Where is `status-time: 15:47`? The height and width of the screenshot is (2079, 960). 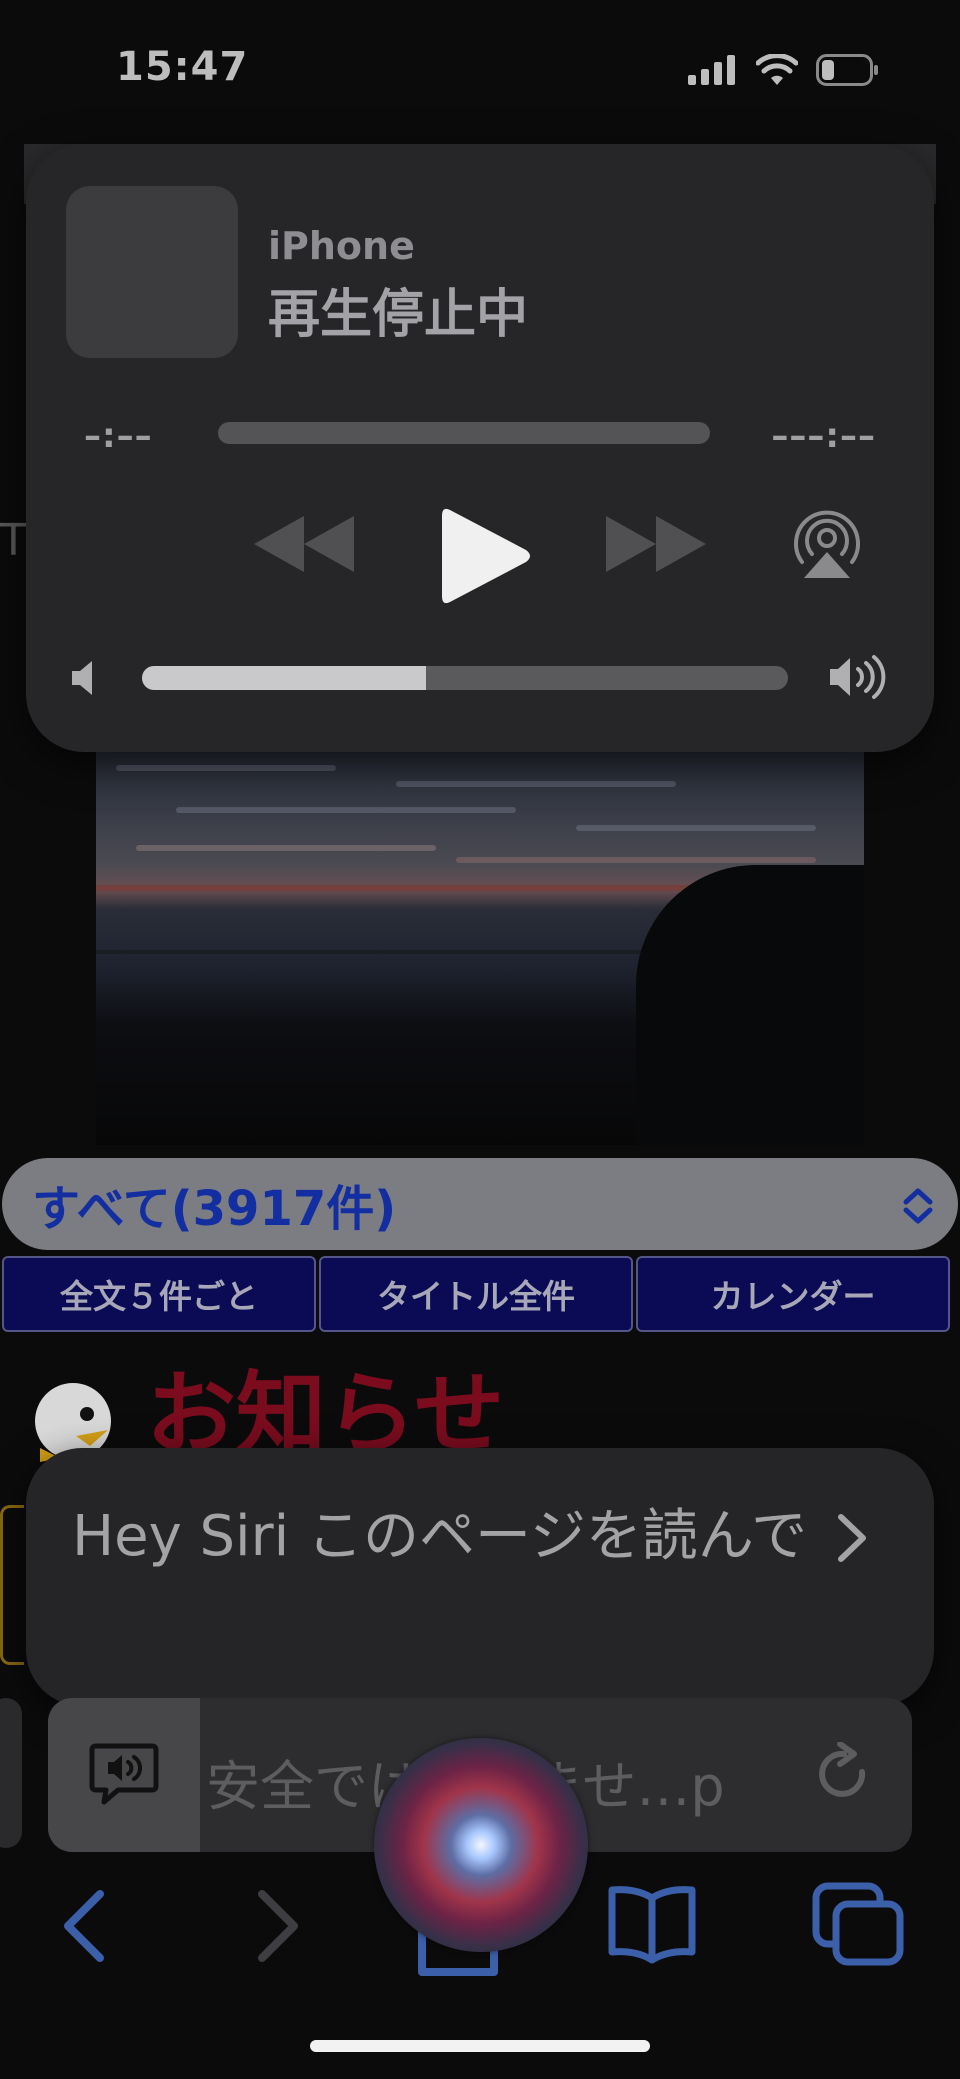
status-time: 15:47 is located at coordinates (182, 67).